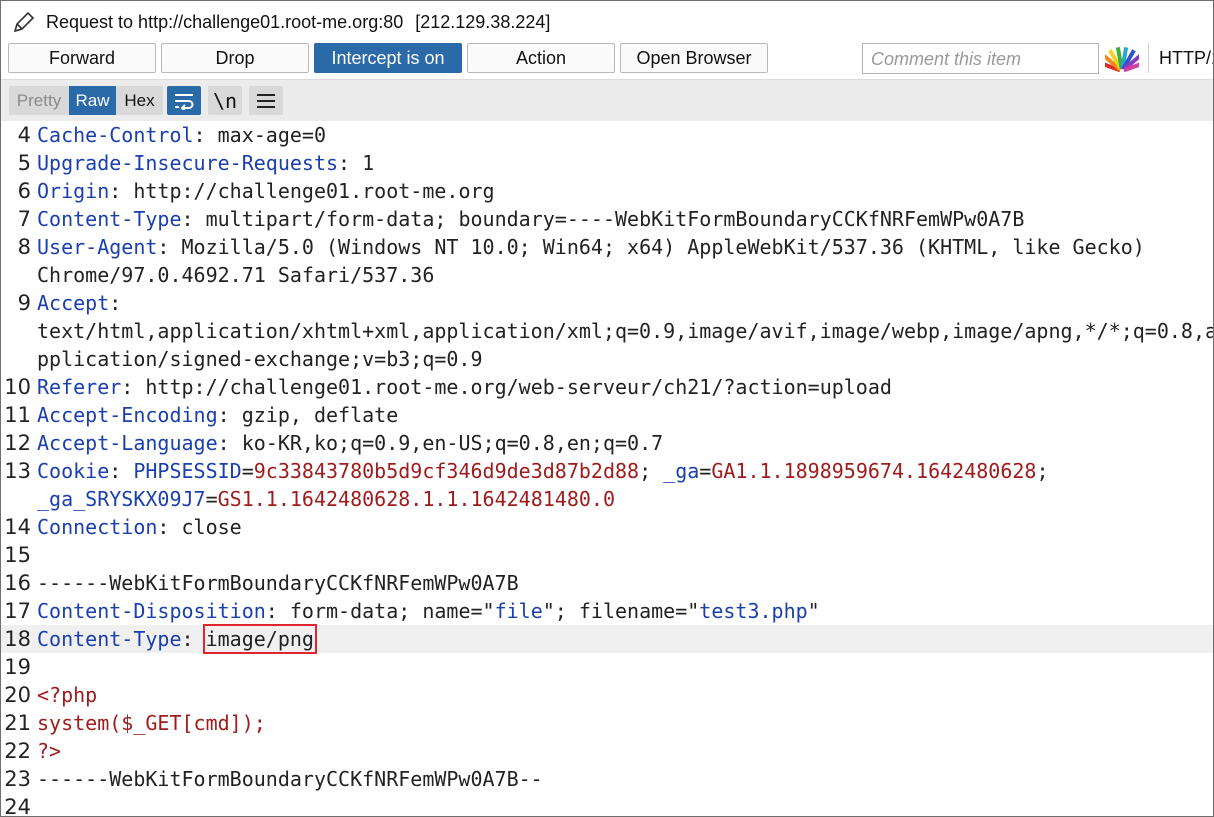 The image size is (1214, 817). What do you see at coordinates (151, 611) in the screenshot?
I see `header-name: Content-Disposition` at bounding box center [151, 611].